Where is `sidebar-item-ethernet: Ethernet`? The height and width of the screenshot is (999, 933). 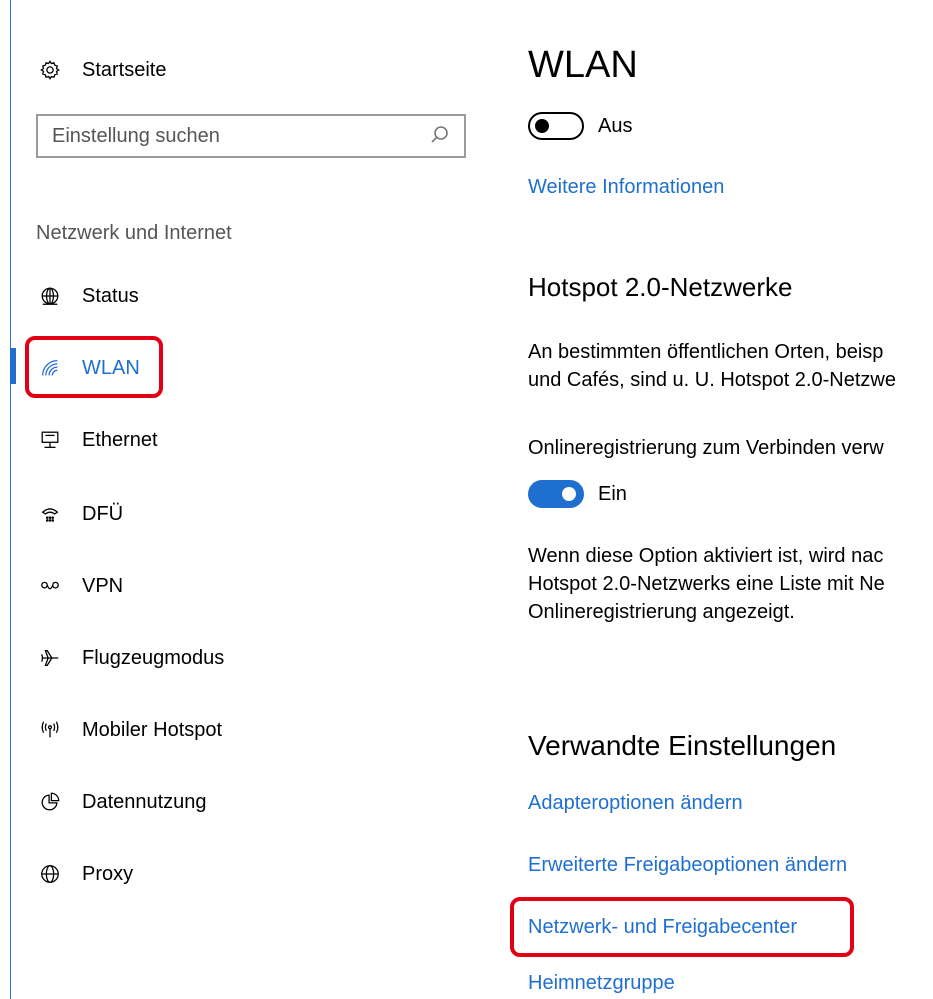 sidebar-item-ethernet: Ethernet is located at coordinates (97, 440).